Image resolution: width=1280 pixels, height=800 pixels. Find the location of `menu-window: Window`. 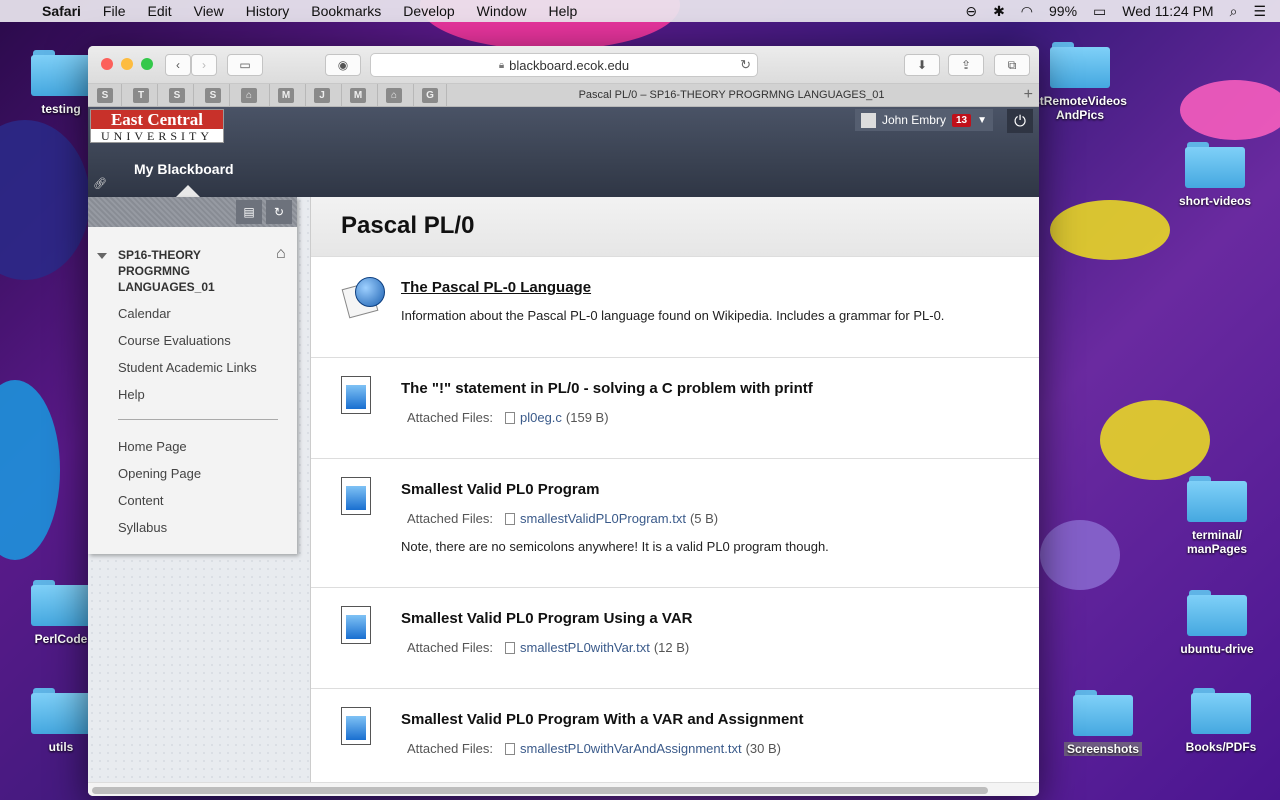

menu-window: Window is located at coordinates (502, 11).